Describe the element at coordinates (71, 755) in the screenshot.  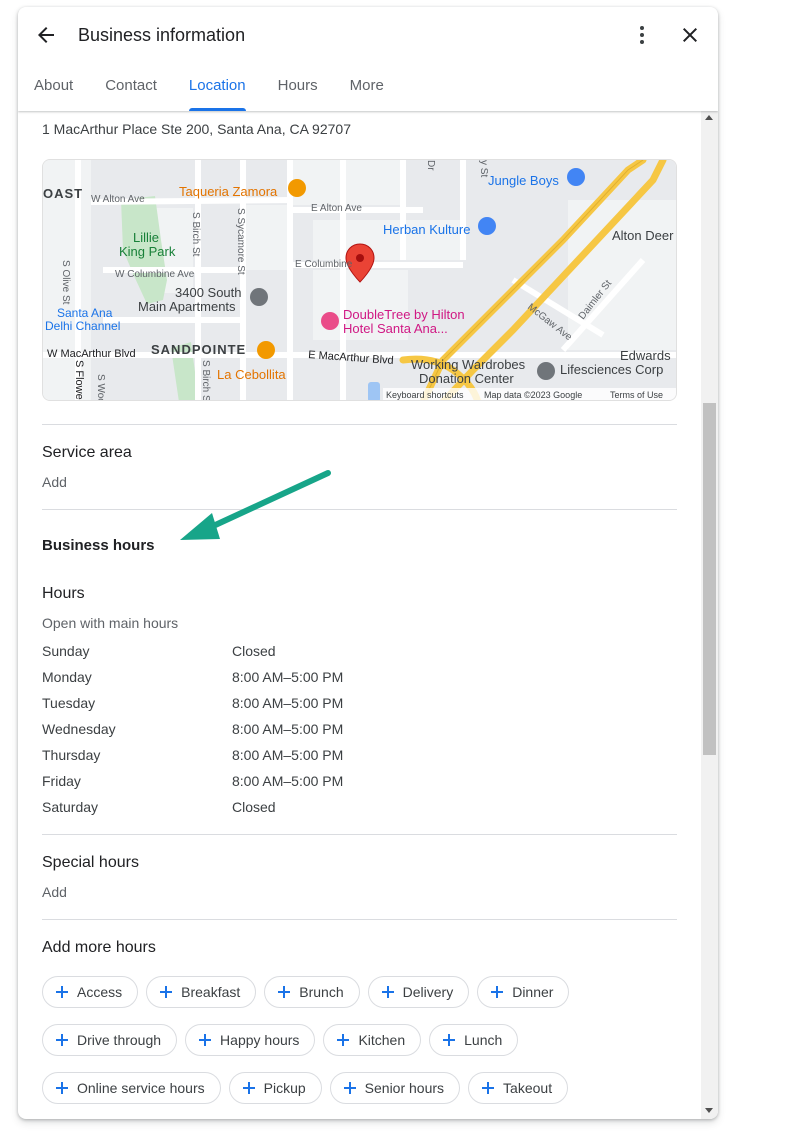
I see `hours-day: Thursday` at that location.